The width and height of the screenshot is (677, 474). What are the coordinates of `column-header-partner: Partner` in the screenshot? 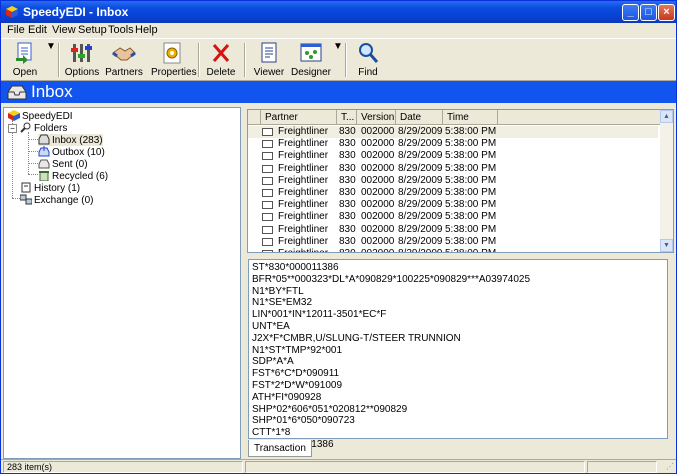 It's located at (299, 117).